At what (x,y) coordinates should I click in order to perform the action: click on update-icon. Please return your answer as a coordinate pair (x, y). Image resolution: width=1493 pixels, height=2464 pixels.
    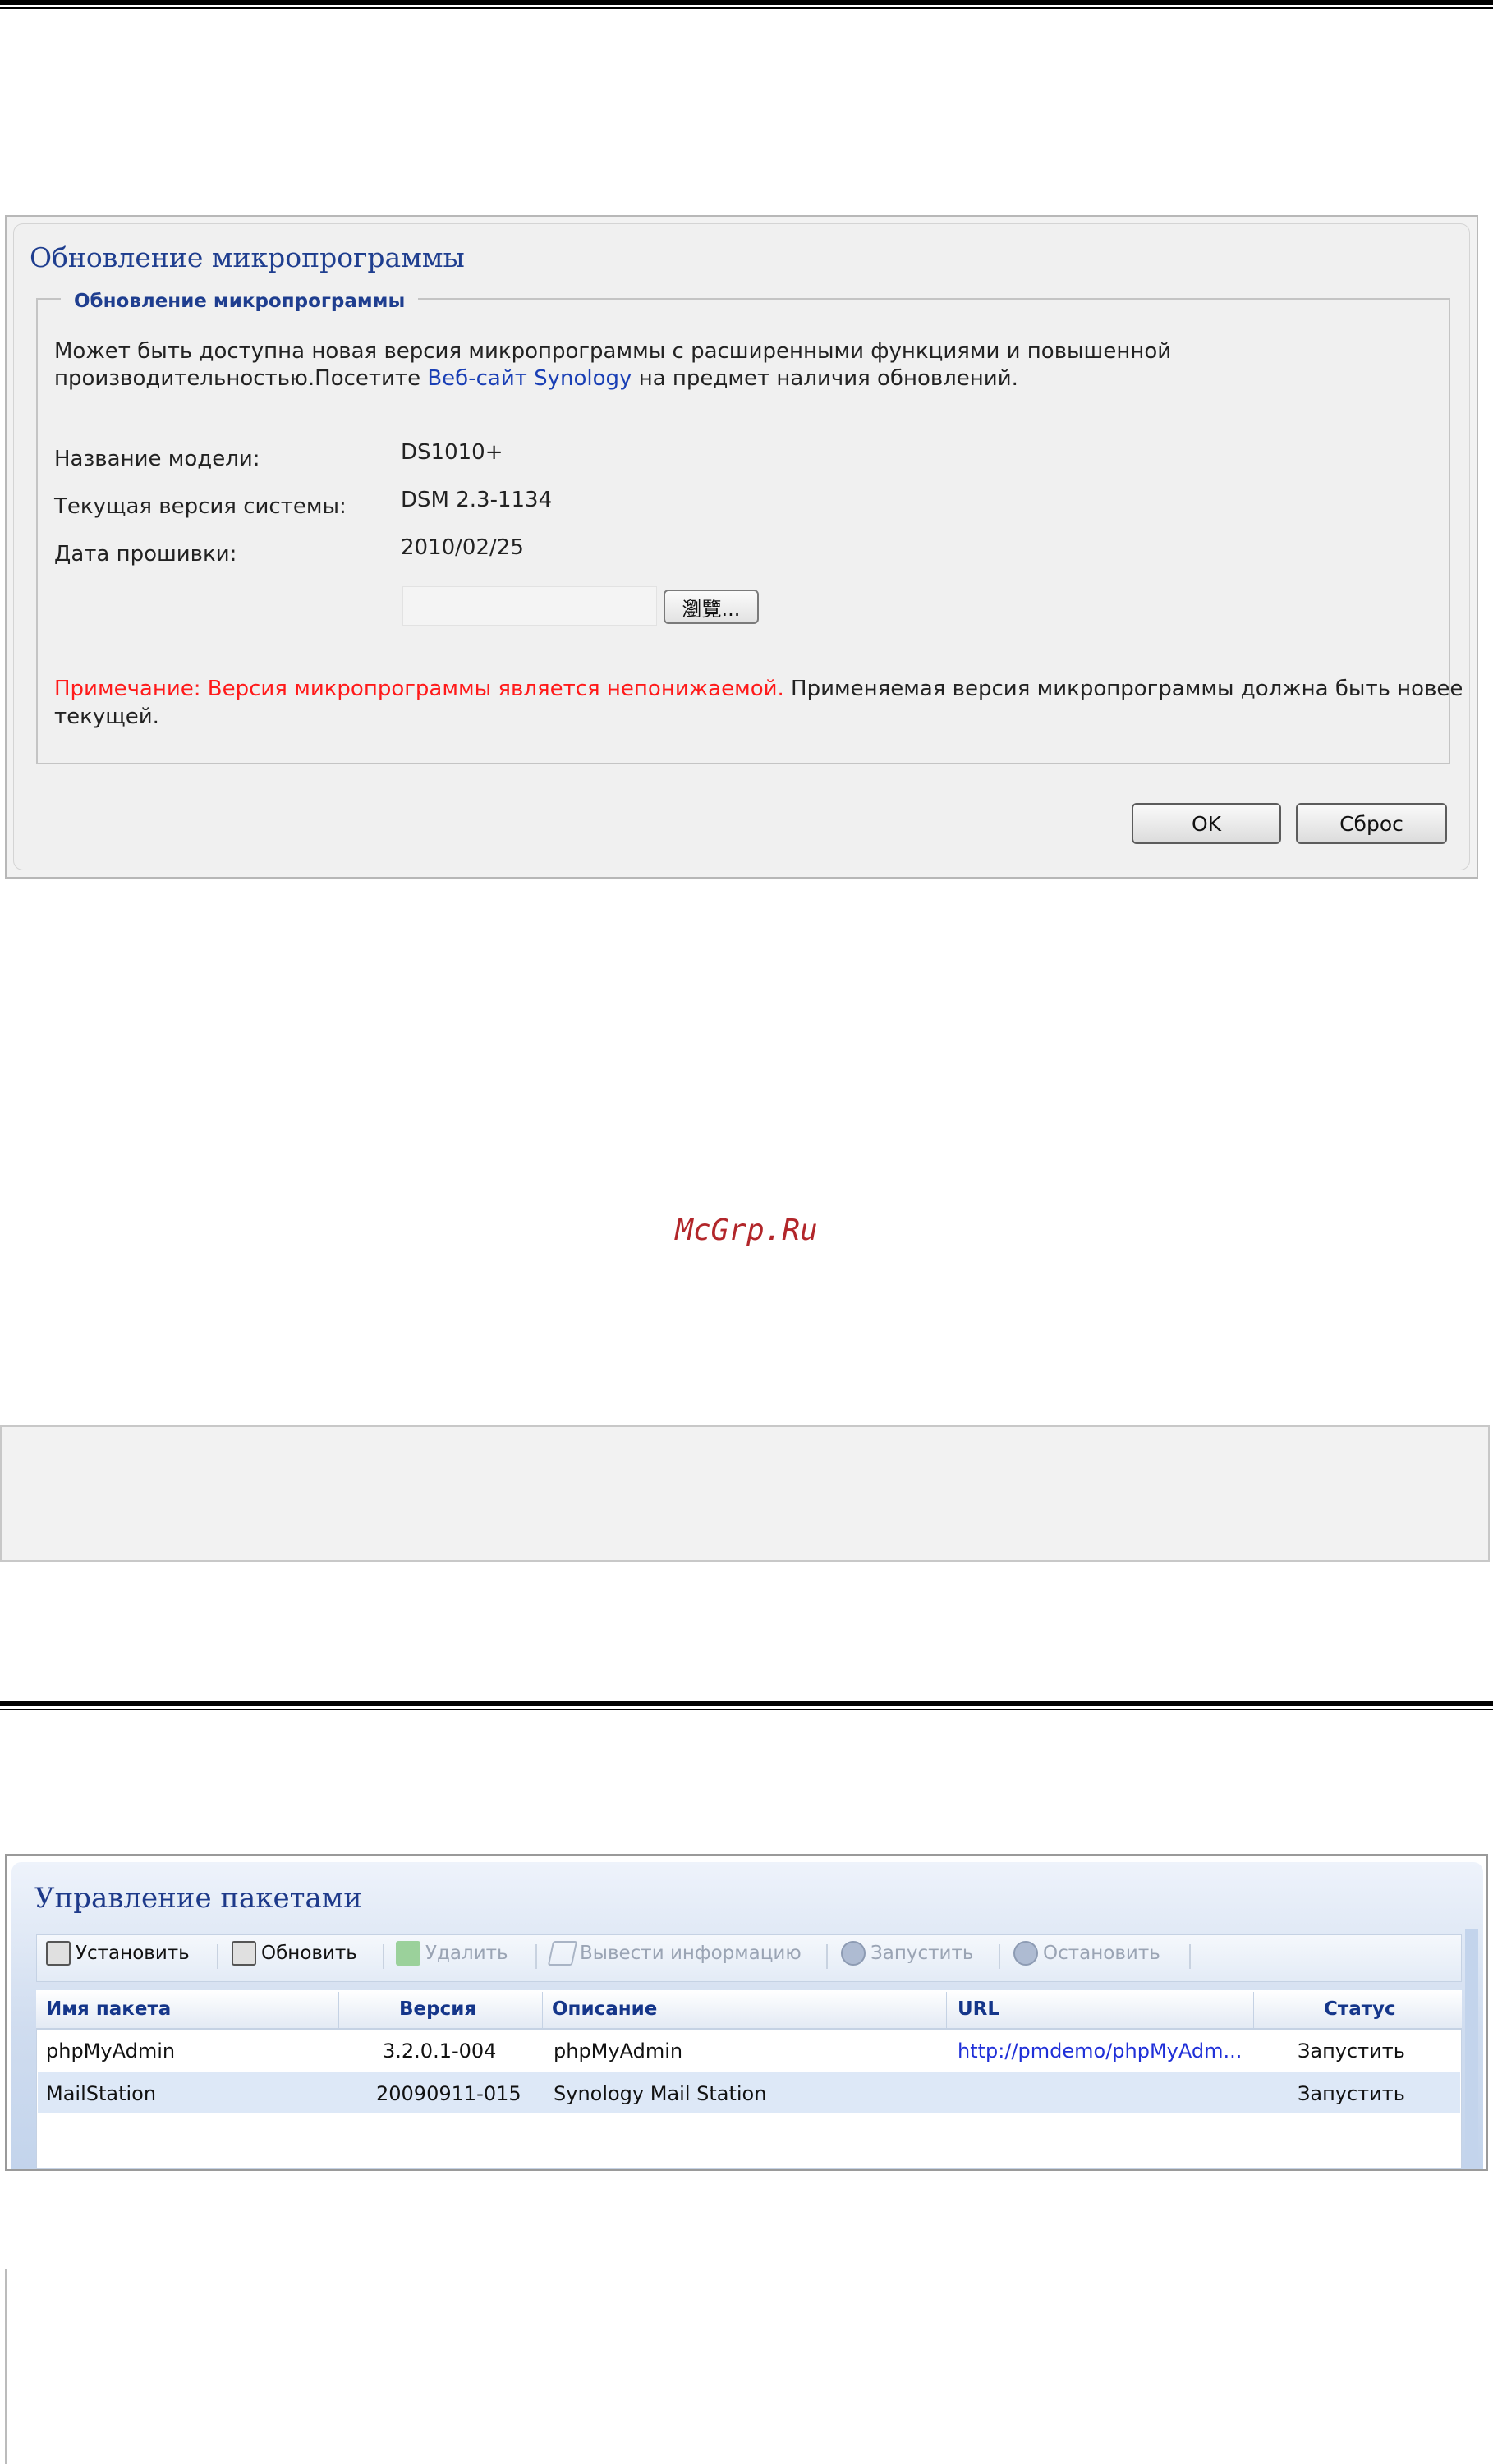
    Looking at the image, I should click on (244, 1954).